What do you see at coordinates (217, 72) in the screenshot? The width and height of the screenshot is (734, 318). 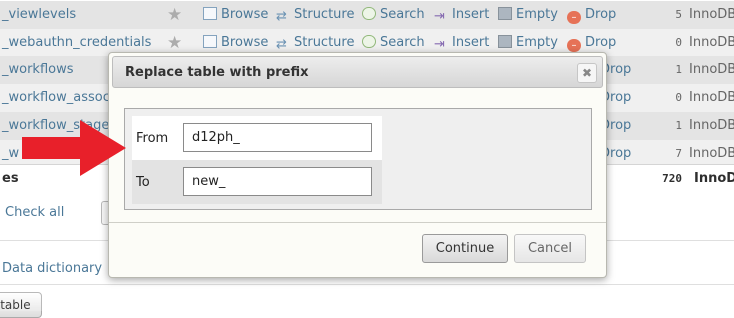 I see `dialog-title: Replace table with prefix` at bounding box center [217, 72].